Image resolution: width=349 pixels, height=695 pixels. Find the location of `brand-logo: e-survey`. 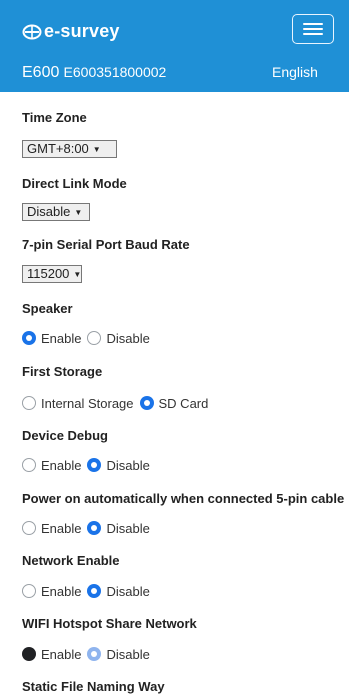

brand-logo: e-survey is located at coordinates (71, 31).